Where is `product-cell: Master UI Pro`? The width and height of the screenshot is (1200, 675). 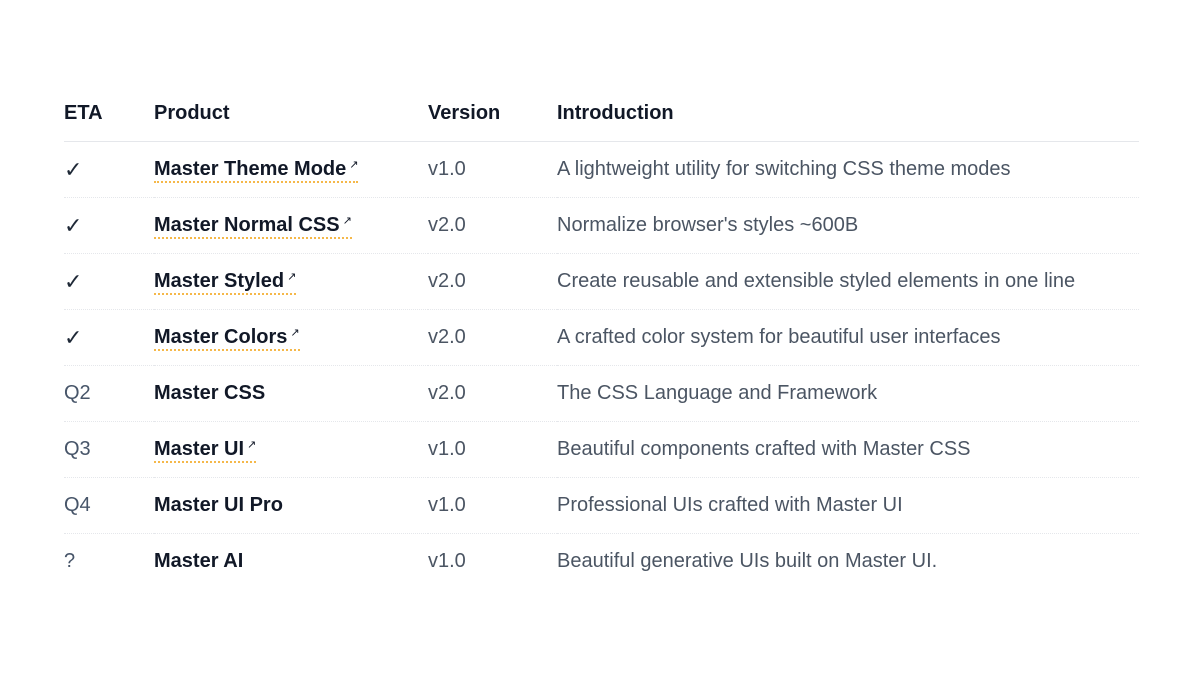 product-cell: Master UI Pro is located at coordinates (291, 505).